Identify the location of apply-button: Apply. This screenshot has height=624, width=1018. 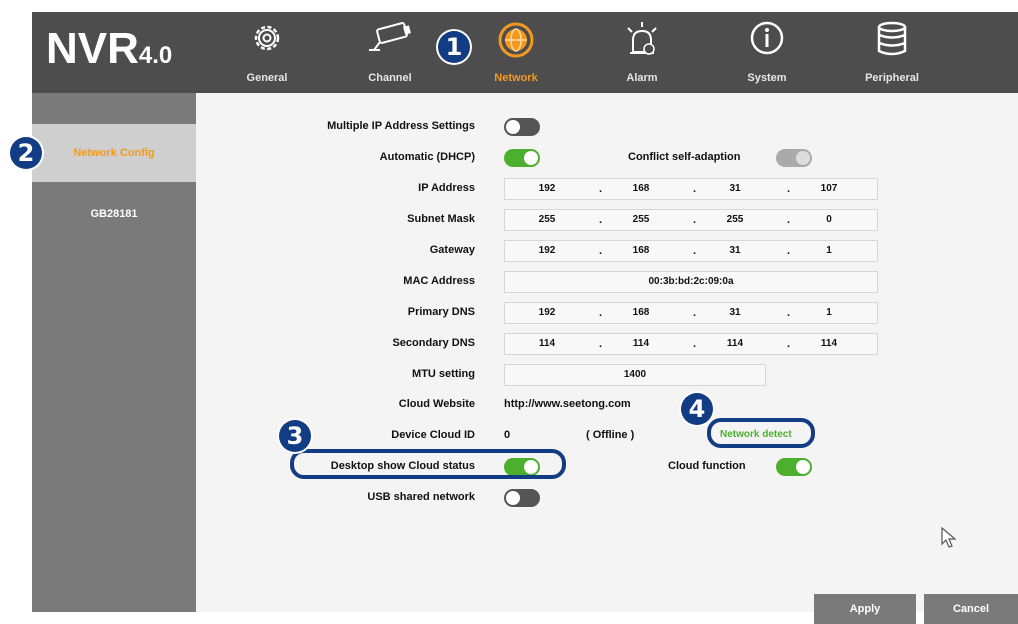
(865, 609).